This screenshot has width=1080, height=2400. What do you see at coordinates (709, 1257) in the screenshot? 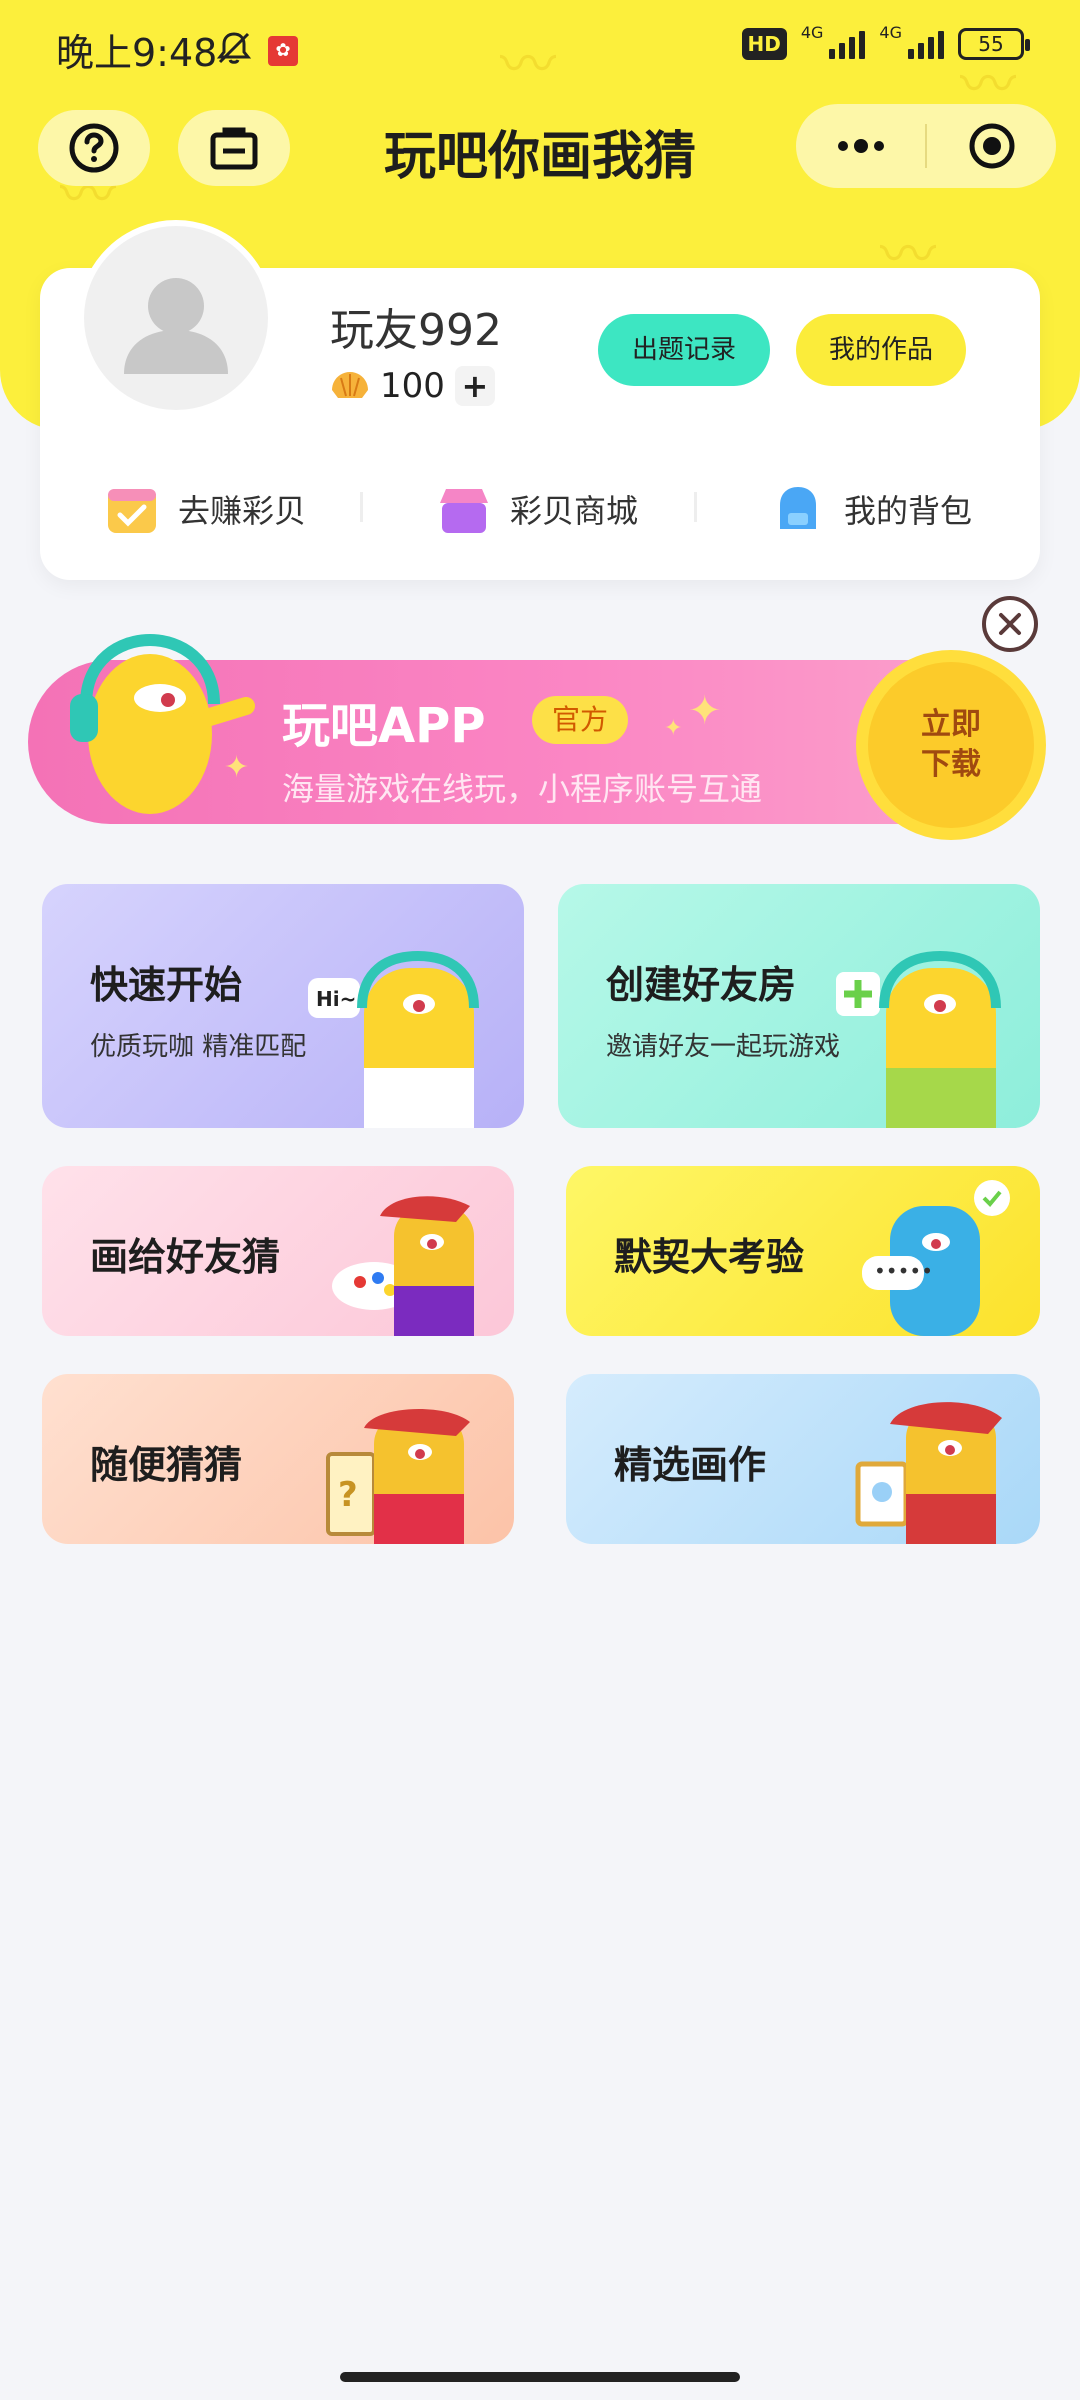
I see `card-title: 默契大考验` at bounding box center [709, 1257].